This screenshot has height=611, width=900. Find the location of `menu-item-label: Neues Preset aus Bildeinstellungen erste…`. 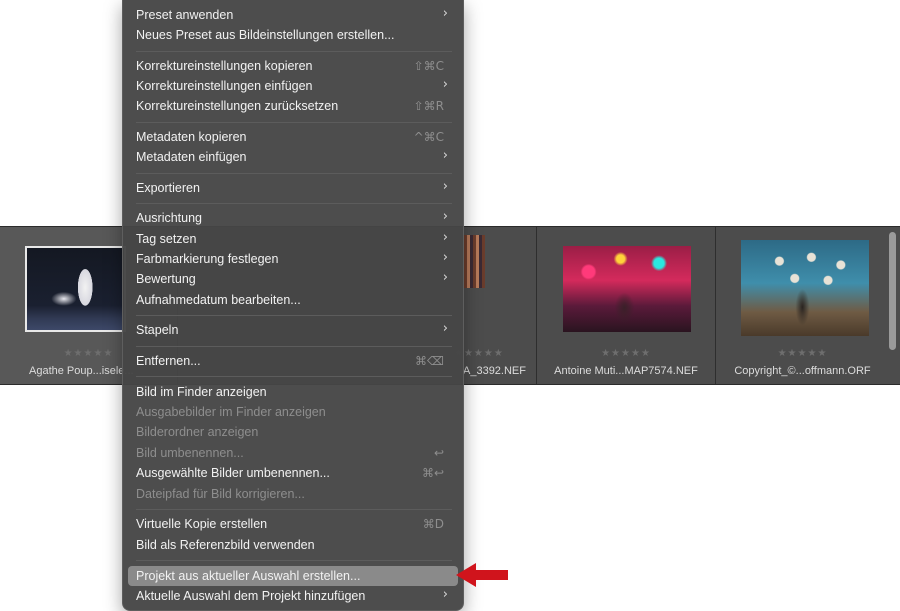

menu-item-label: Neues Preset aus Bildeinstellungen erste… is located at coordinates (265, 35).